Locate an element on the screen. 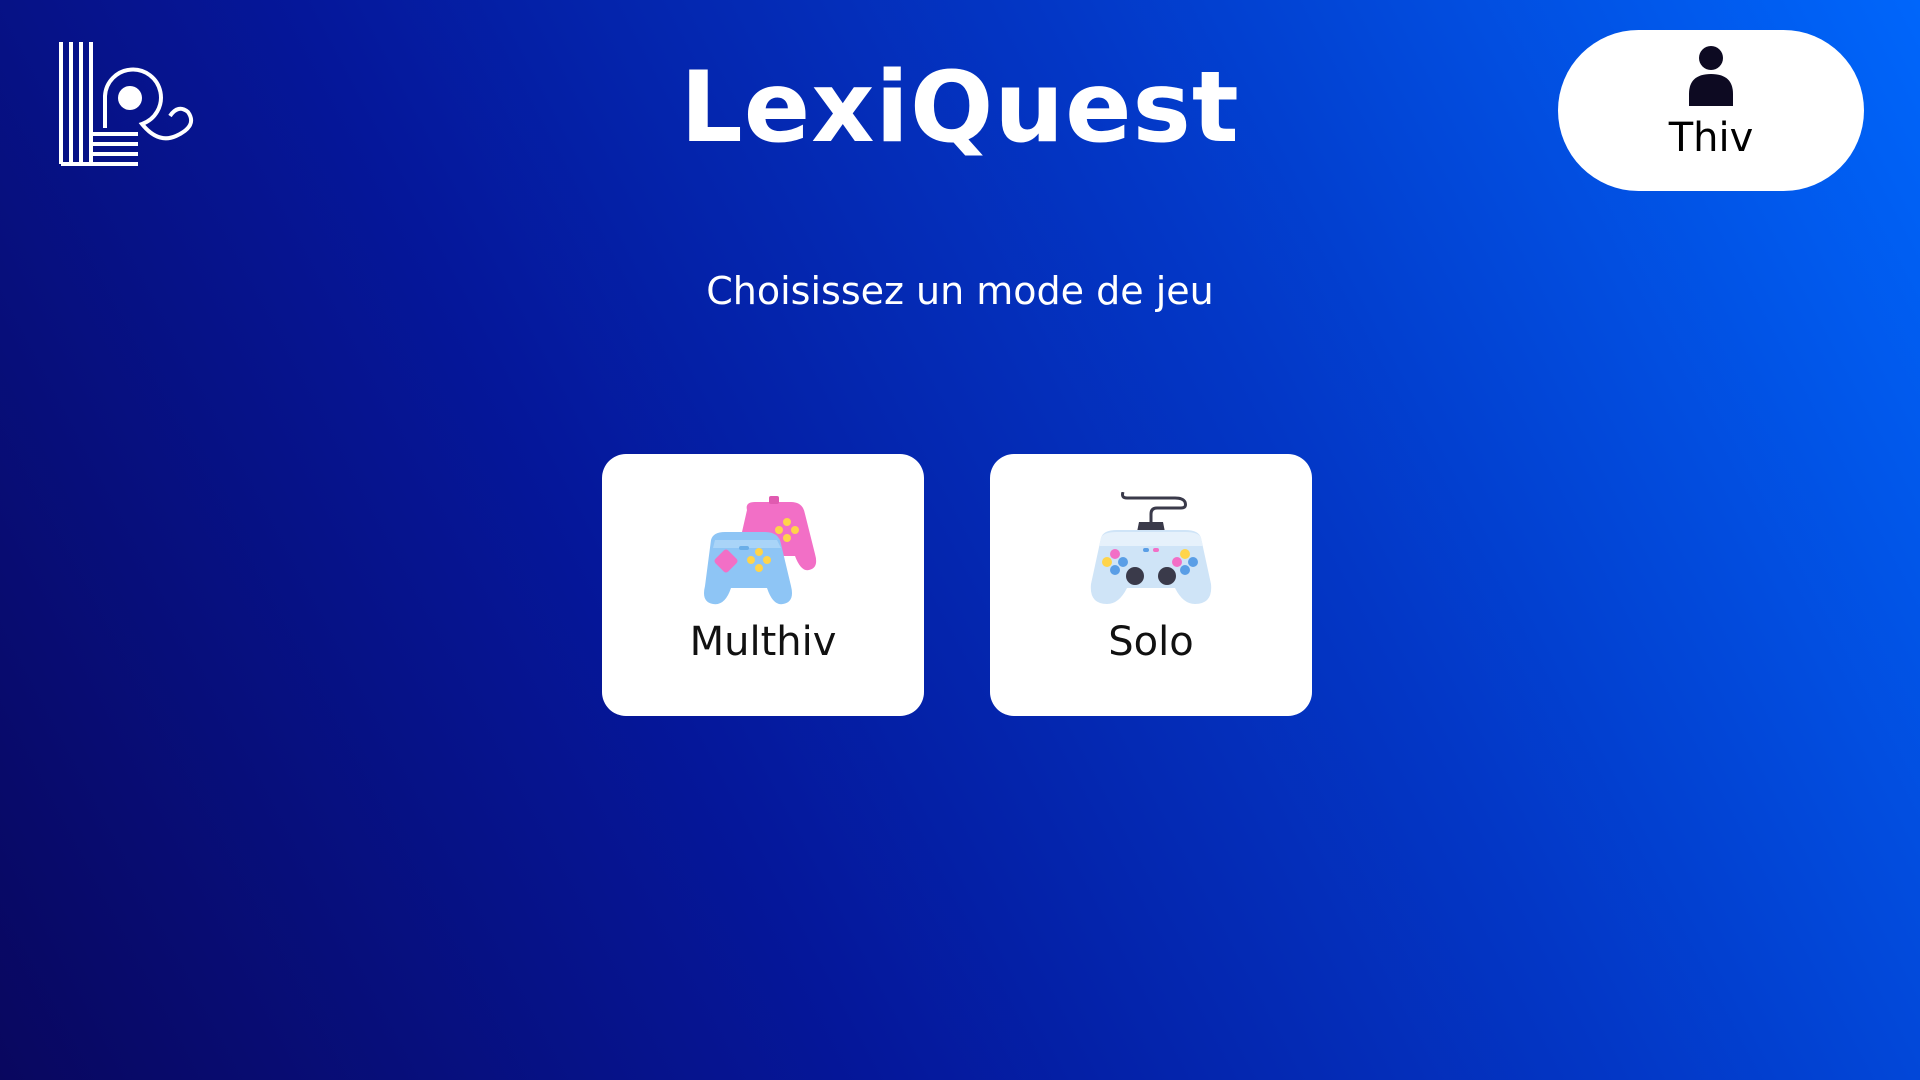  multiplayer-mode-card: Multhiv is located at coordinates (763, 585).